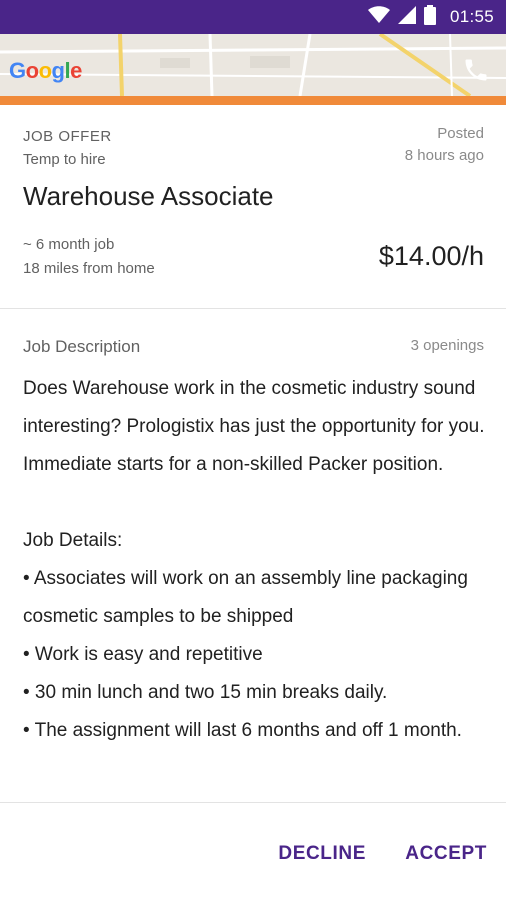 This screenshot has height=900, width=506. Describe the element at coordinates (253, 851) in the screenshot. I see `action-bar: DECLINE ACCEPT` at that location.